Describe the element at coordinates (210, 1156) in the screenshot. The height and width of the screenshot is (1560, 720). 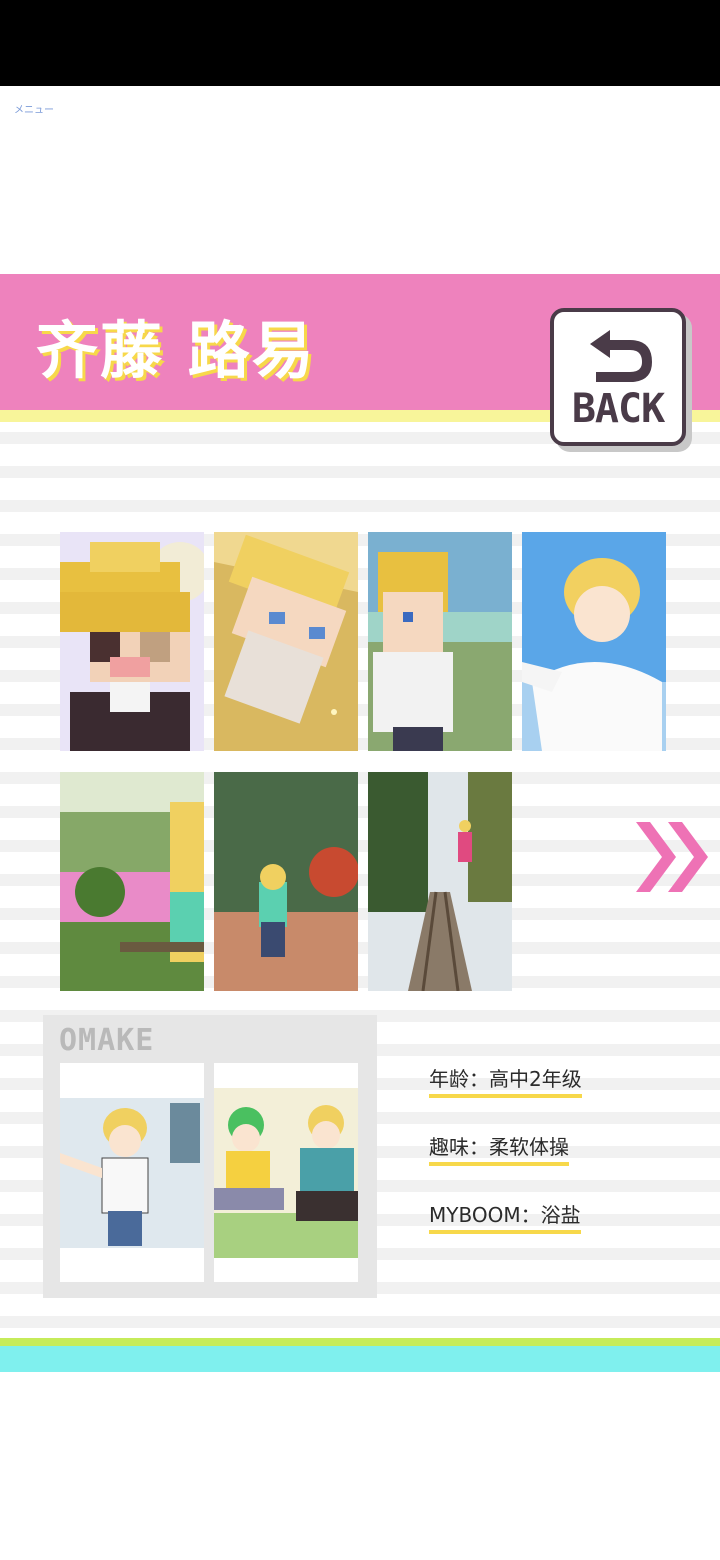
I see `omake-panel: OMAKE` at that location.